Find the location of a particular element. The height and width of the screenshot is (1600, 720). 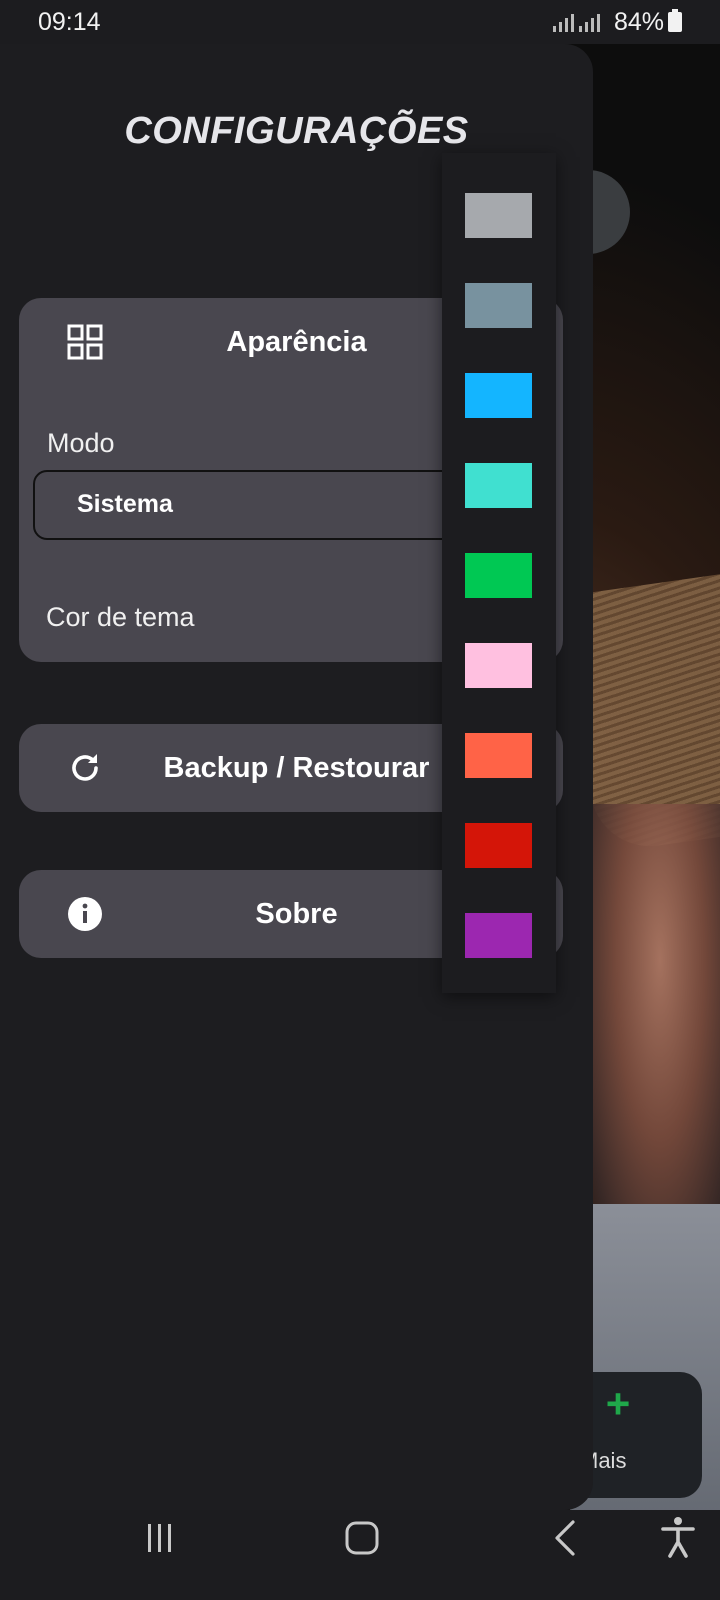

mode-select-value: Sistema is located at coordinates (125, 504).